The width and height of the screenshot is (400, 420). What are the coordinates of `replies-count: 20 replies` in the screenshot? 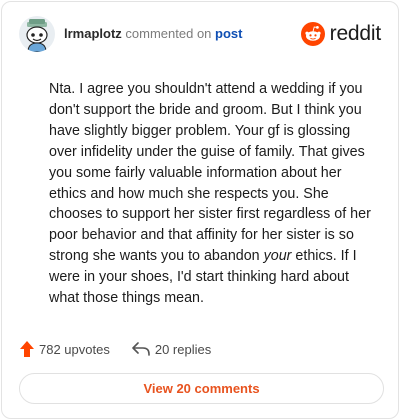 It's located at (183, 349).